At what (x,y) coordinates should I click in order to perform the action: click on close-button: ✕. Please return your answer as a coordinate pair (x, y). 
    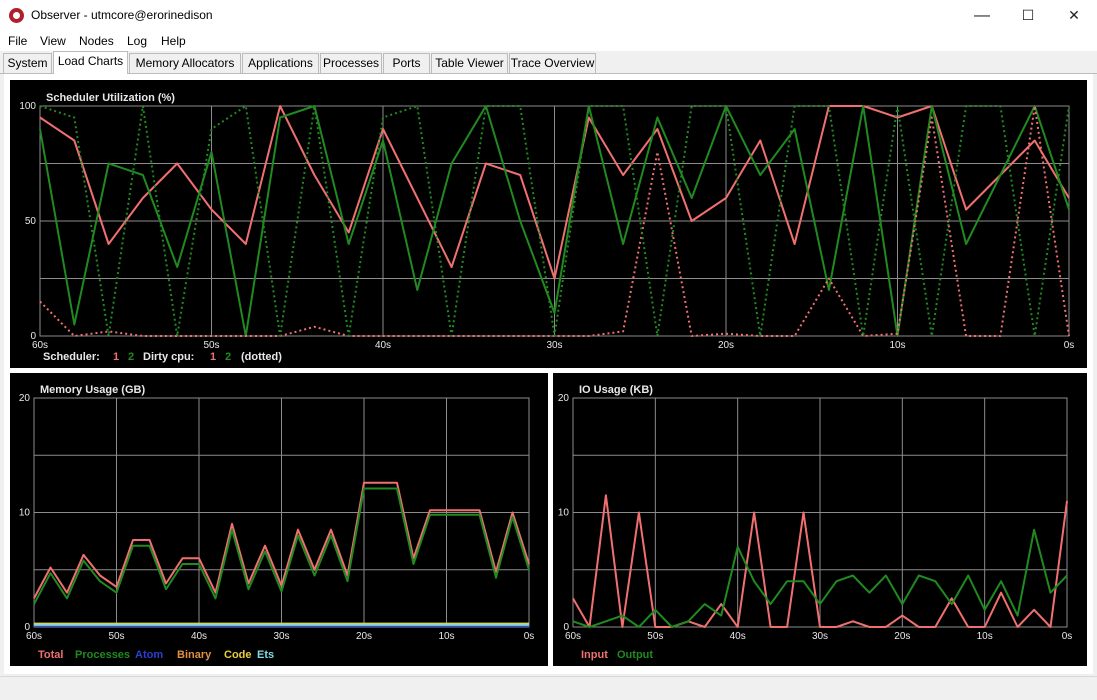
    Looking at the image, I should click on (1074, 15).